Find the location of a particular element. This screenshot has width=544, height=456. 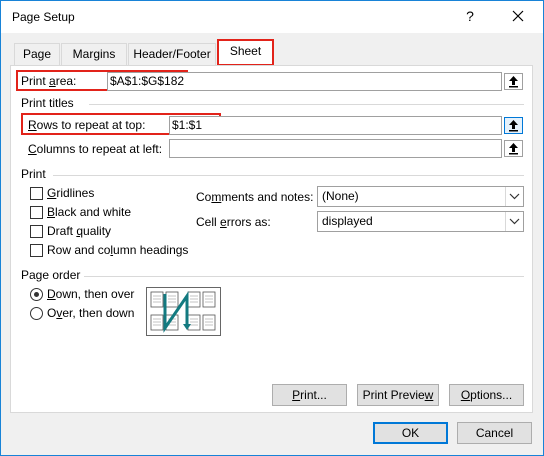

rows-repeat-input: $1:$1 is located at coordinates (335, 125).